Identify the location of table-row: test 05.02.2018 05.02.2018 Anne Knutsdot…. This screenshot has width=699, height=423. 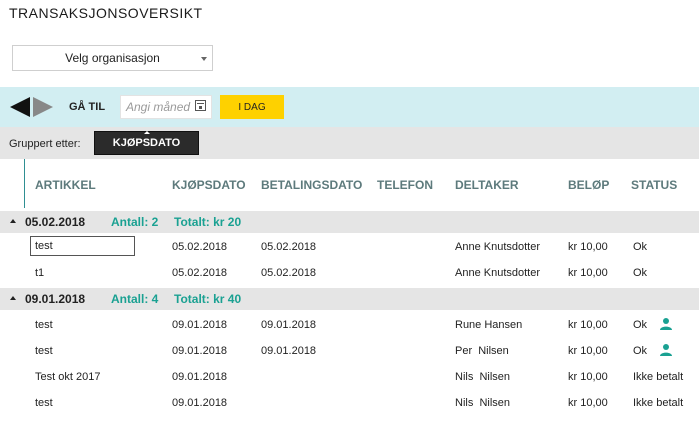
(349, 246).